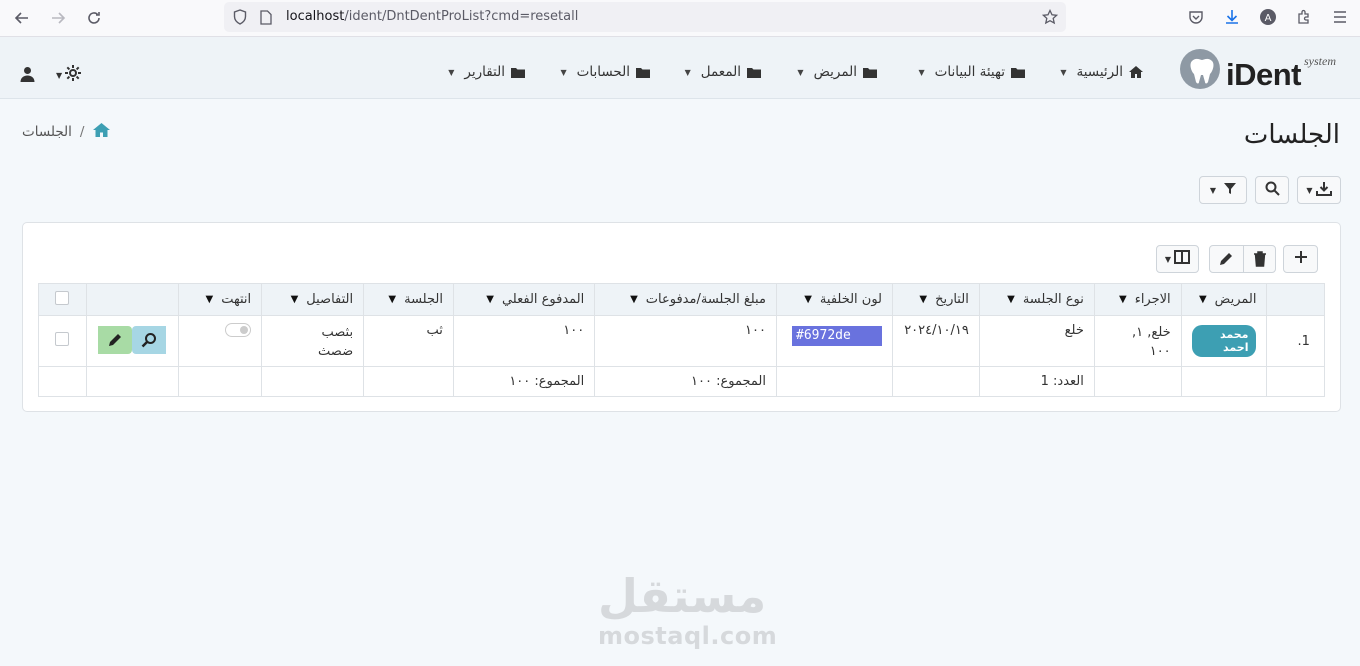  I want to click on extensions-icon, so click(1304, 17).